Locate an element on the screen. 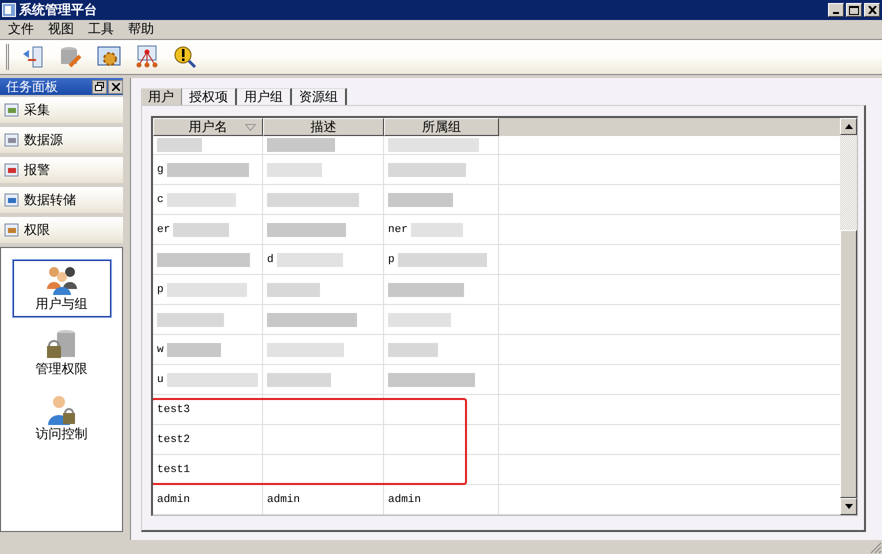 Image resolution: width=882 pixels, height=554 pixels. table-cell: er is located at coordinates (163, 230).